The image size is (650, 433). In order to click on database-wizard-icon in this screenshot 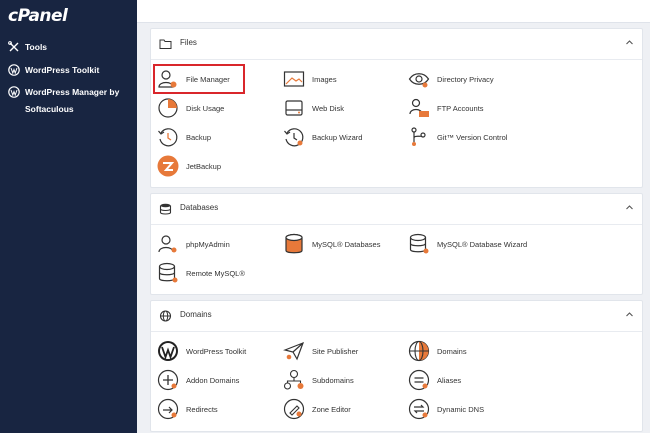, I will do `click(419, 243)`.